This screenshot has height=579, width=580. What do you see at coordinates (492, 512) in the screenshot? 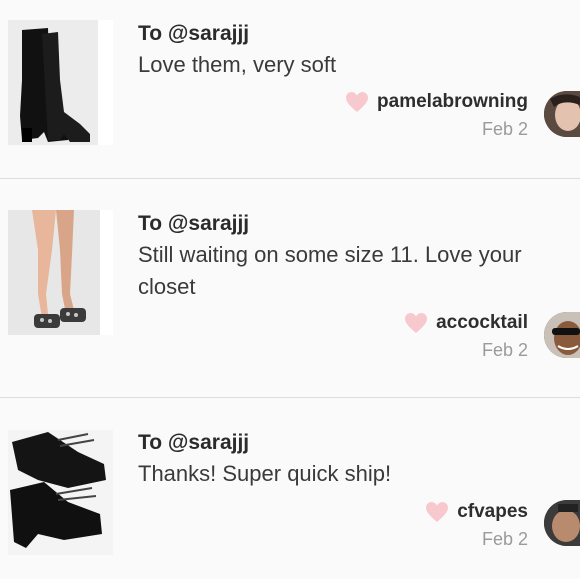
I see `username-link: cfvapes` at bounding box center [492, 512].